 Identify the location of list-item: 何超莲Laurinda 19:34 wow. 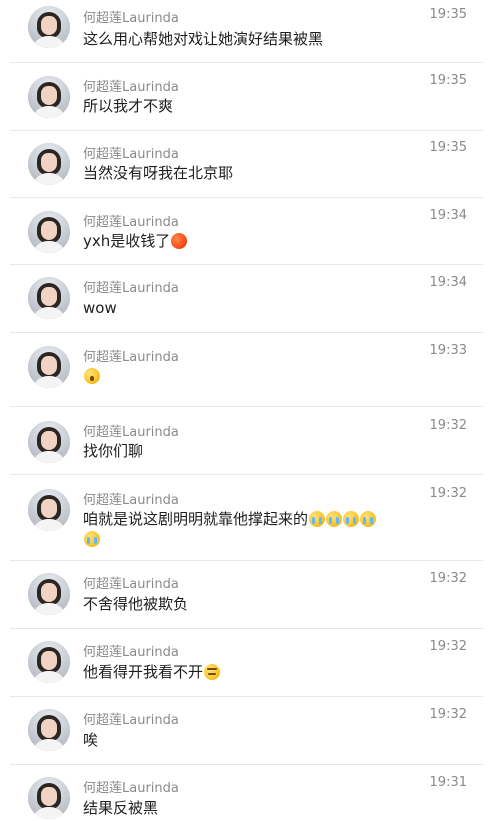
(246, 299).